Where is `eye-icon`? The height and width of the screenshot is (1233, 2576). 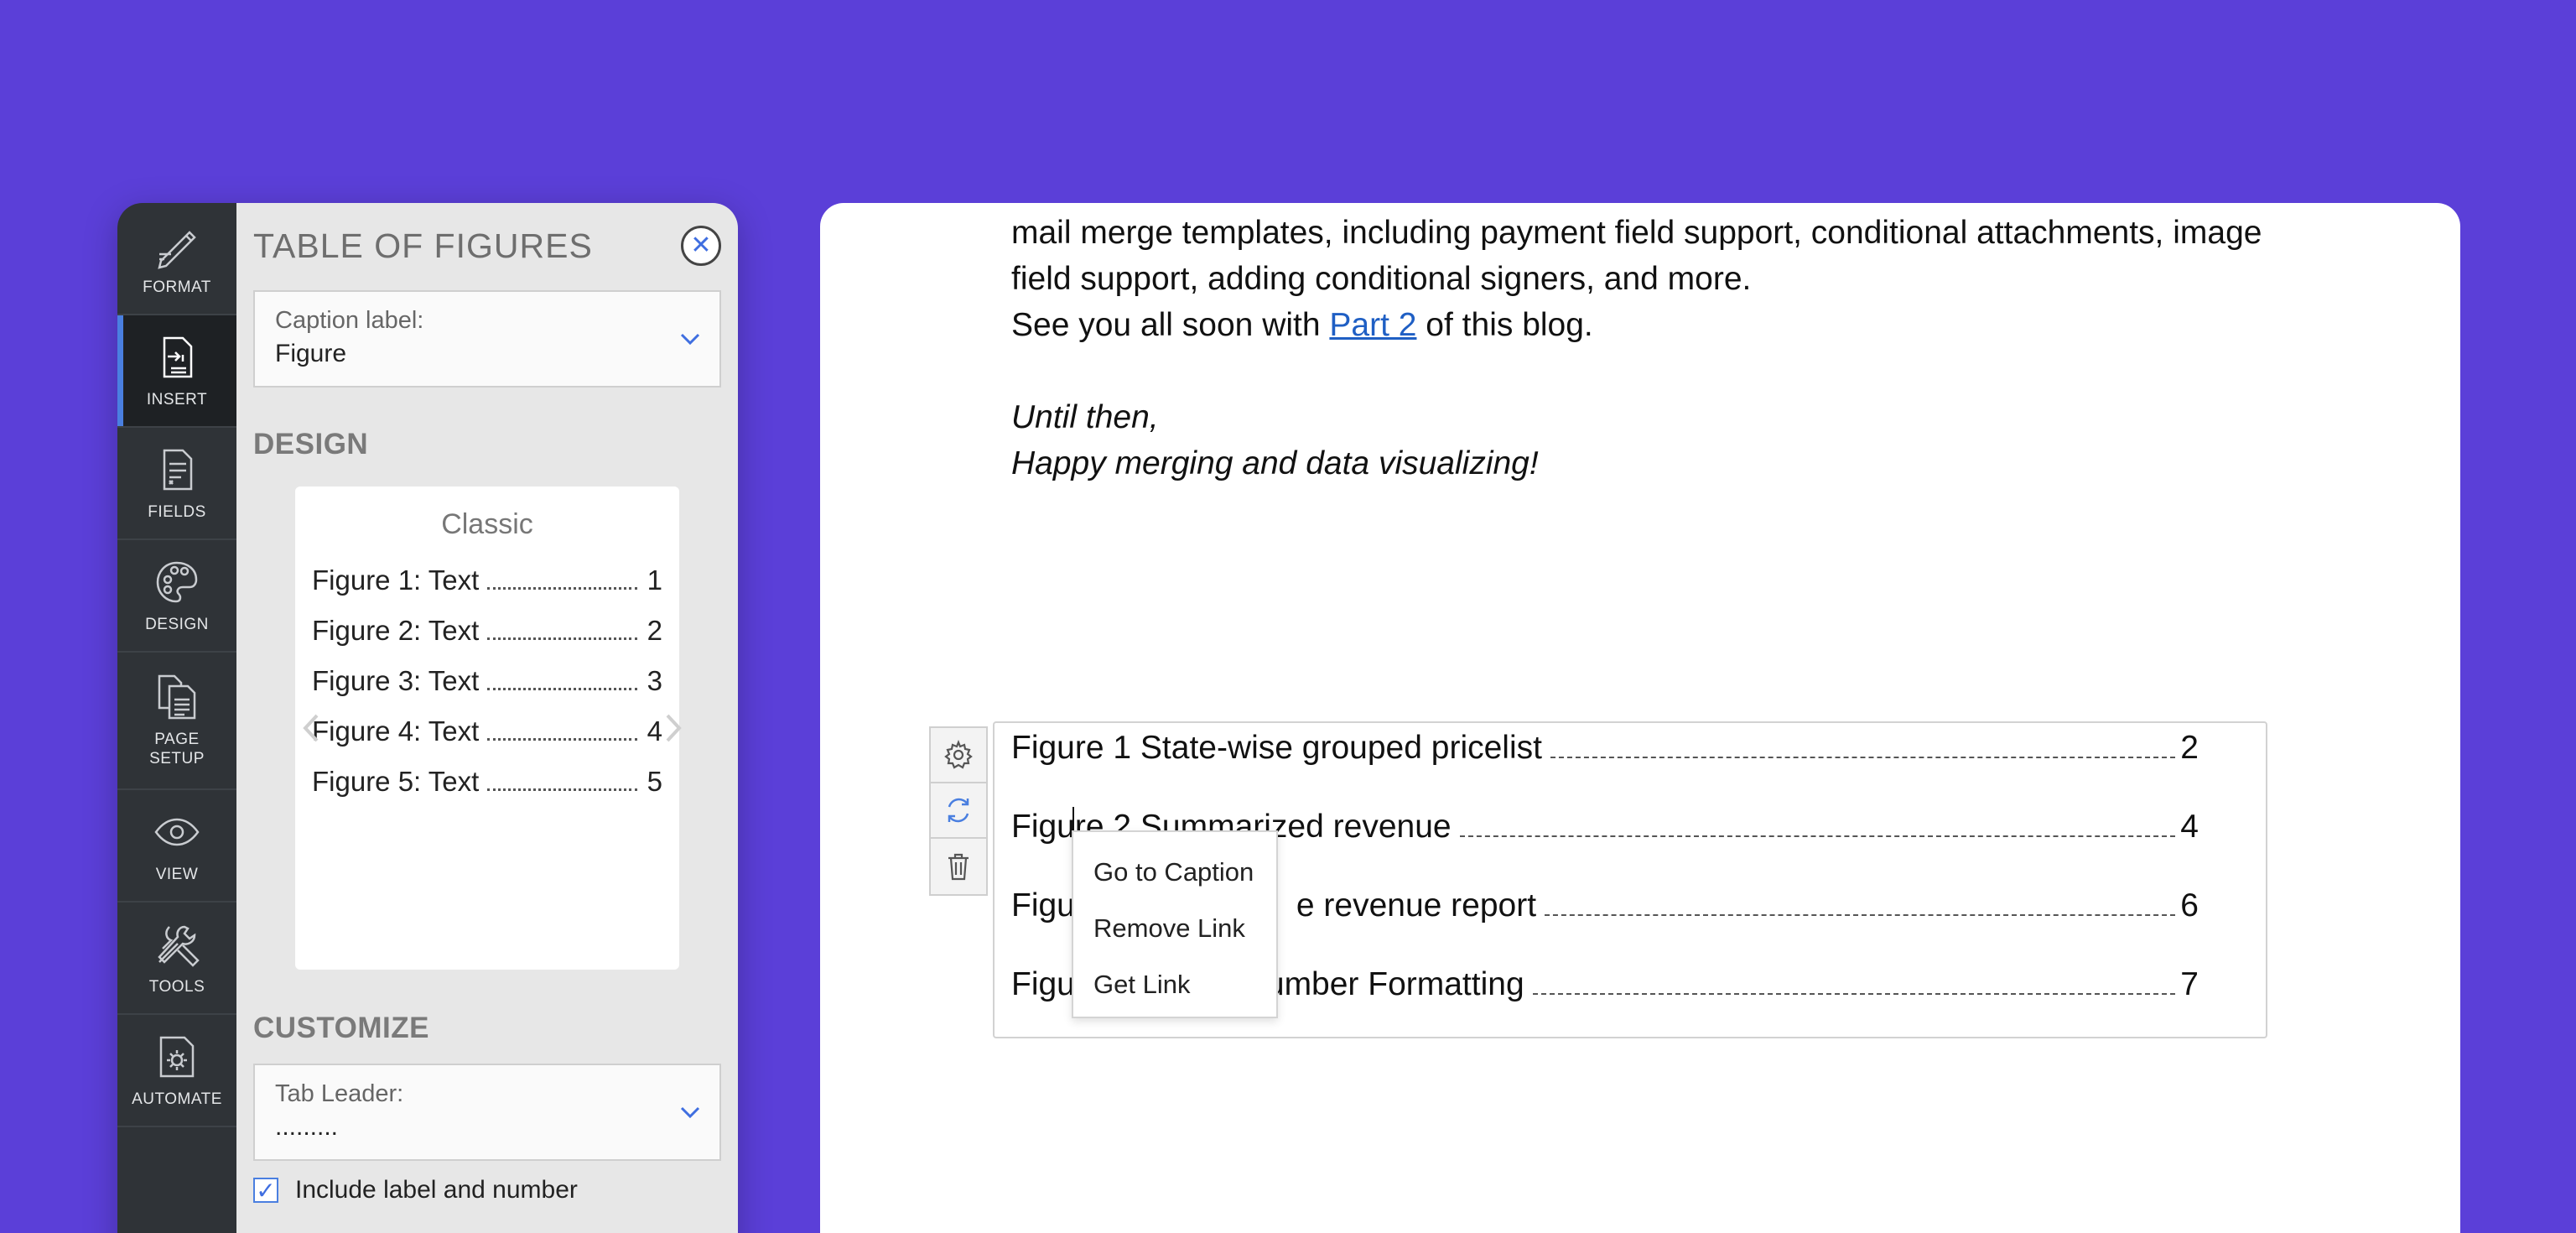 eye-icon is located at coordinates (177, 832).